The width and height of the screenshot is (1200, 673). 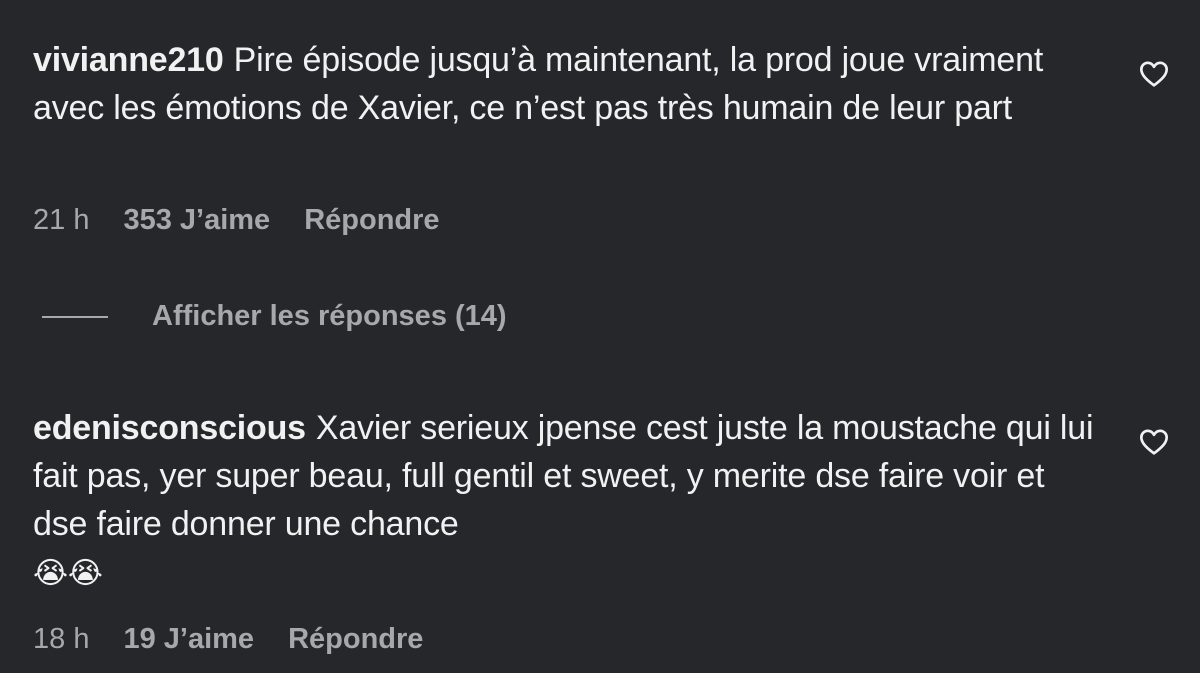 I want to click on view-replies-label: Afficher les réponses (14), so click(x=329, y=316).